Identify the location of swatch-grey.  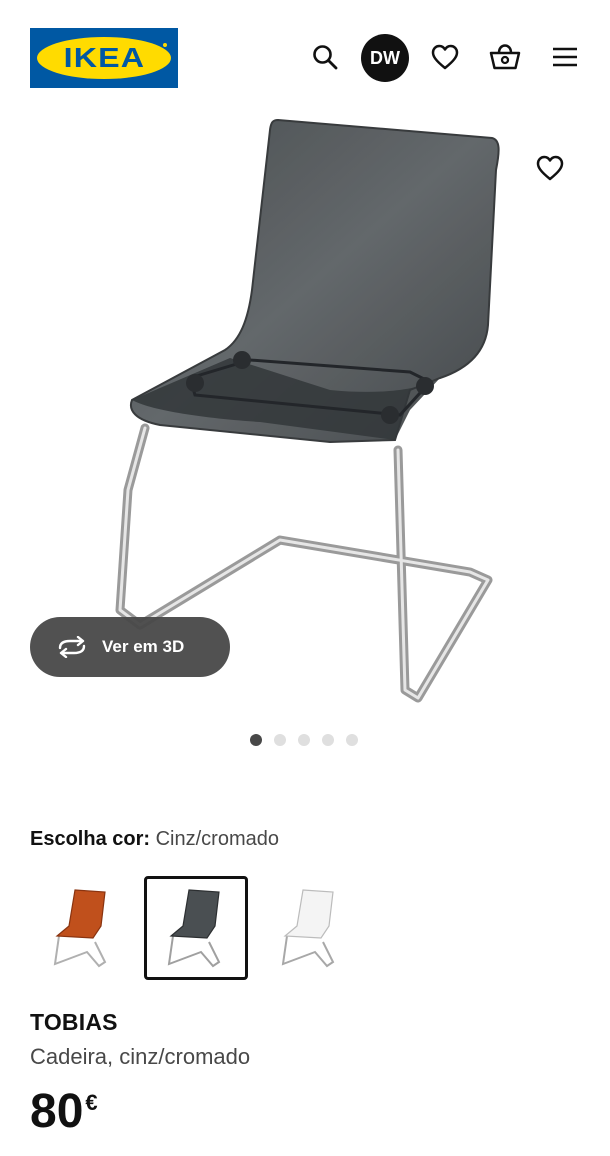
(196, 928).